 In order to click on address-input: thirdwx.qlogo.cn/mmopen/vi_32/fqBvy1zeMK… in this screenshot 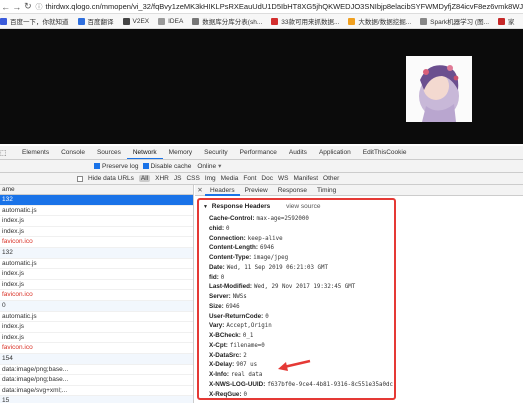, I will do `click(284, 6)`.